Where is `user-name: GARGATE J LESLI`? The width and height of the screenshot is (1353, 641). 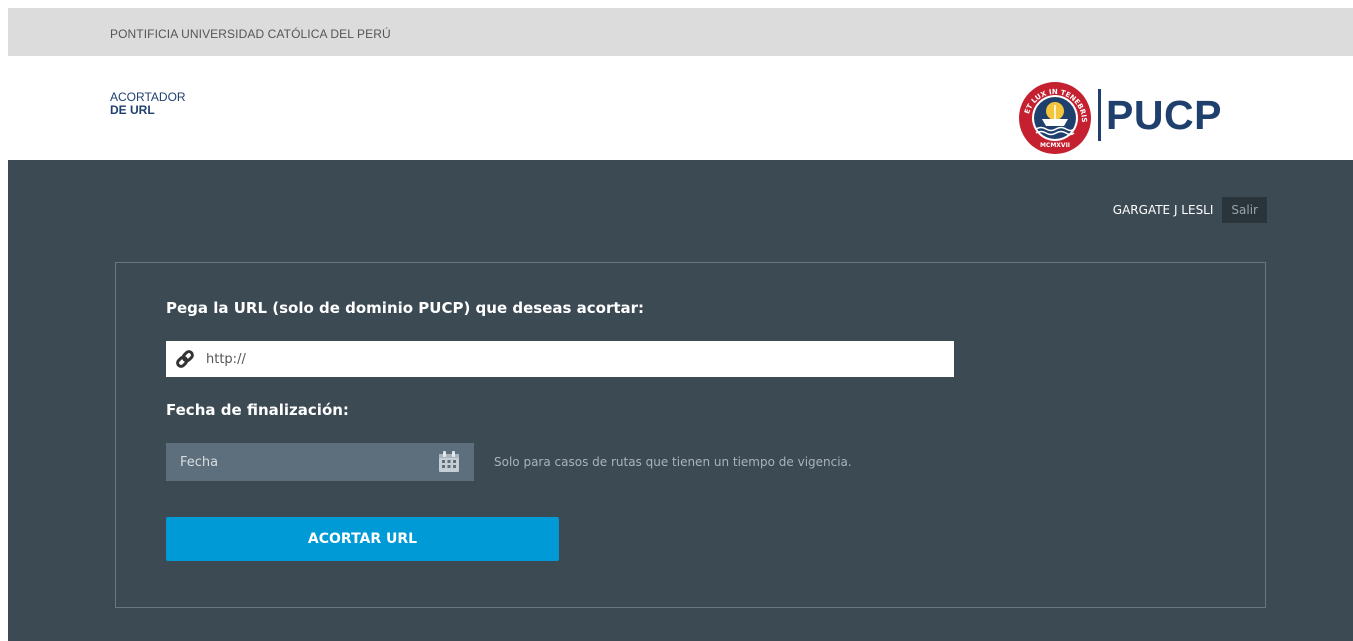 user-name: GARGATE J LESLI is located at coordinates (1163, 210).